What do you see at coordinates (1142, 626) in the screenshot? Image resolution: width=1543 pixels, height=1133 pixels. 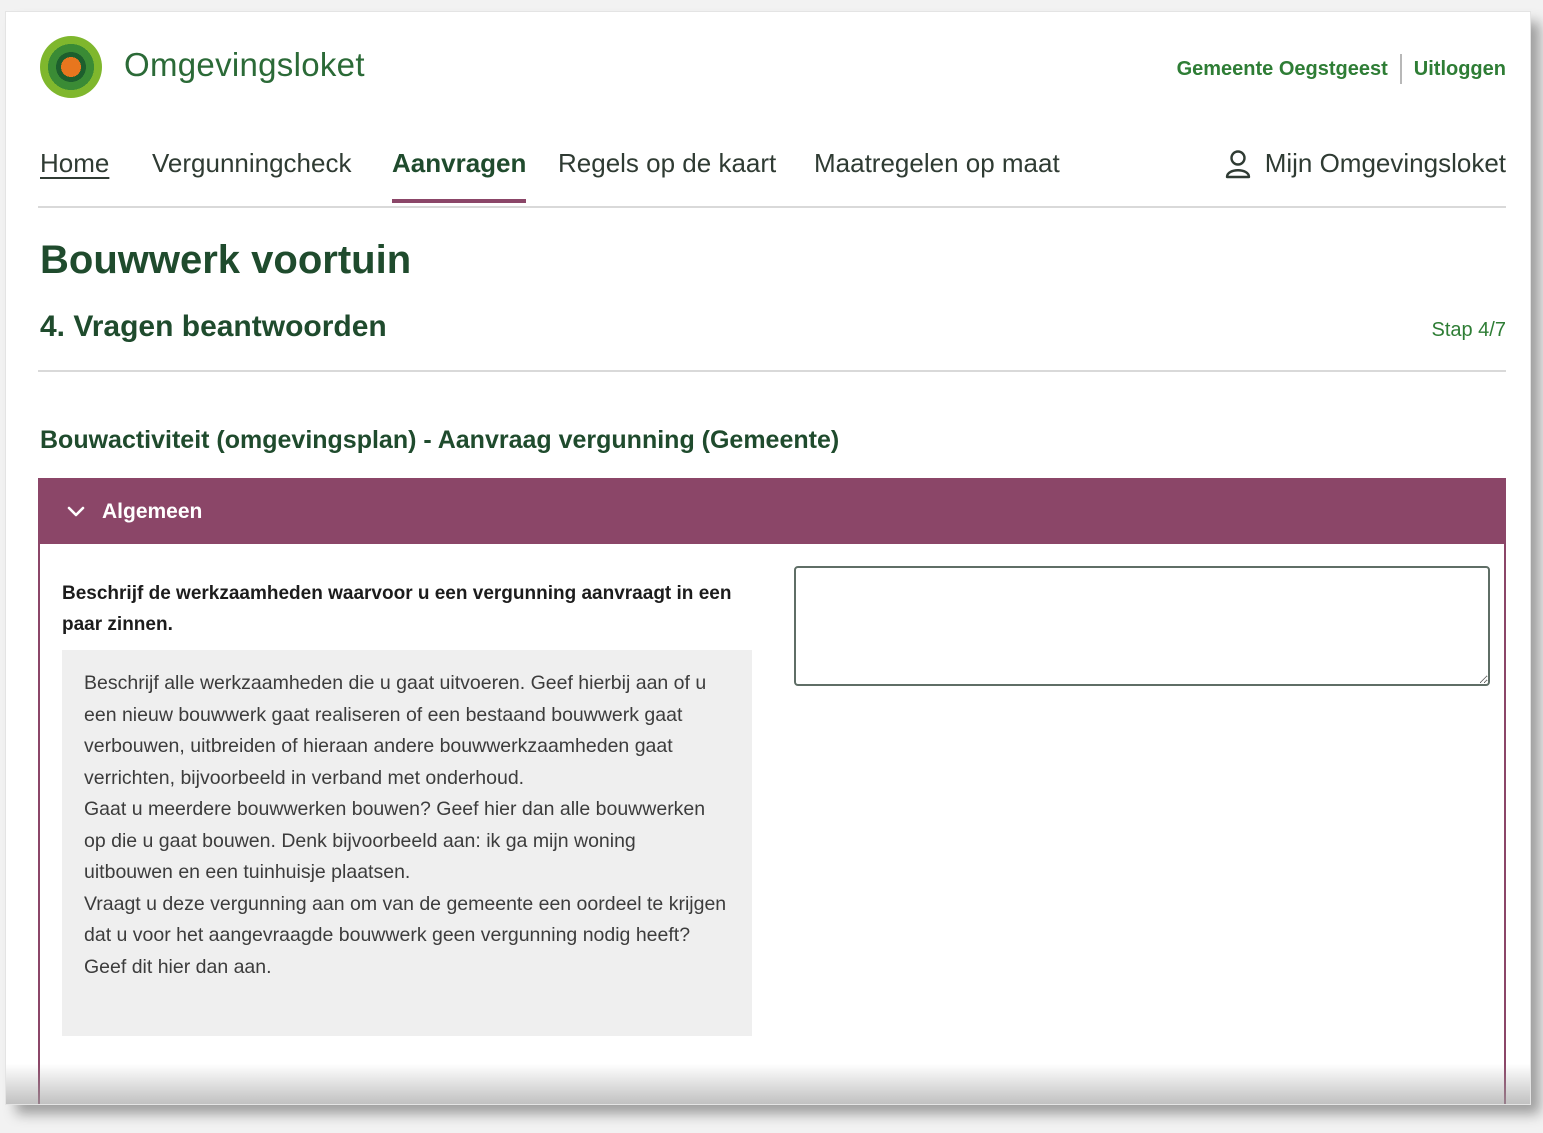 I see `description-textarea` at bounding box center [1142, 626].